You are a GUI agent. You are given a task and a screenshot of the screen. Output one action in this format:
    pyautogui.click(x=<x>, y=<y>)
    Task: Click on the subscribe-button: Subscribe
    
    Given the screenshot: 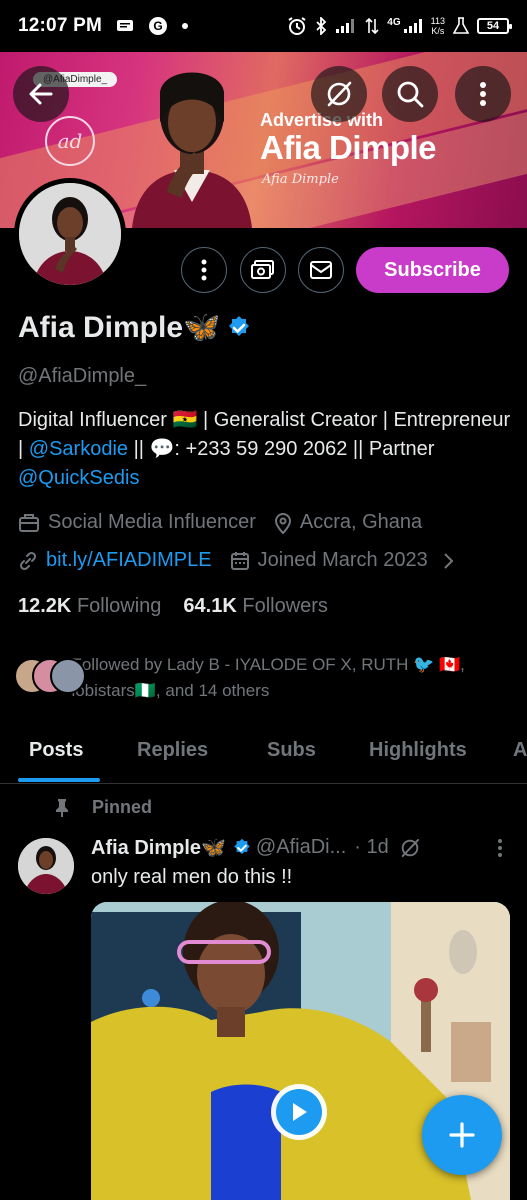 What is the action you would take?
    pyautogui.click(x=432, y=270)
    